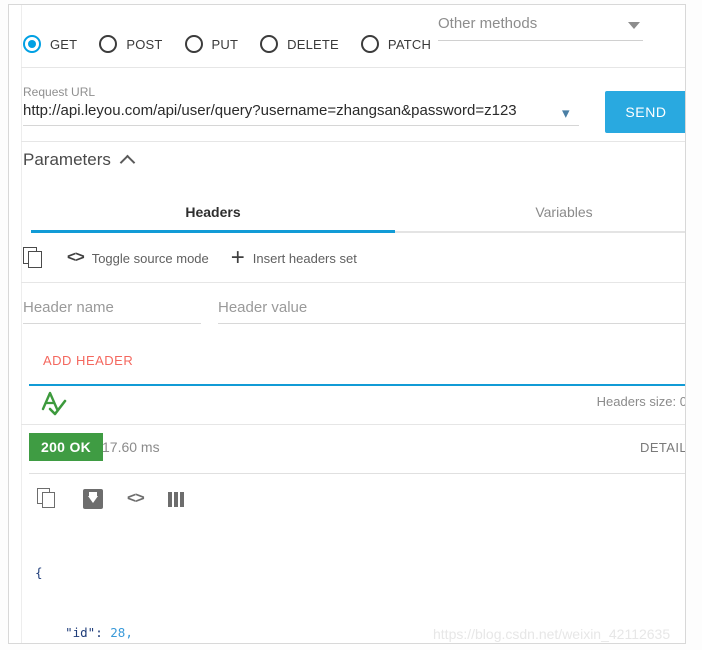 The image size is (702, 650). I want to click on header-name-input: Header name, so click(112, 311).